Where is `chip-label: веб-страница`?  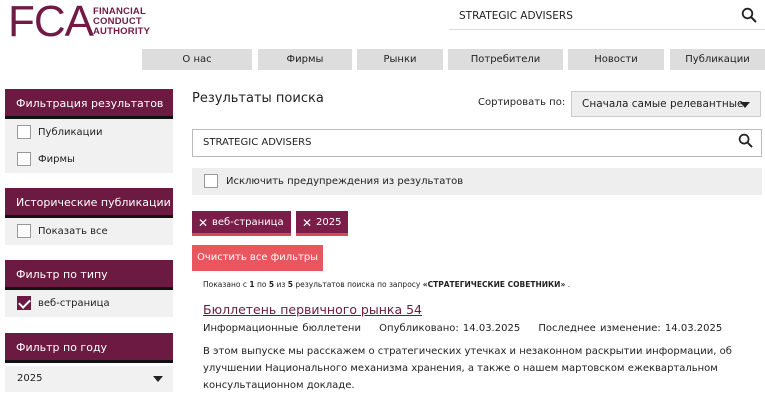 chip-label: веб-страница is located at coordinates (248, 222).